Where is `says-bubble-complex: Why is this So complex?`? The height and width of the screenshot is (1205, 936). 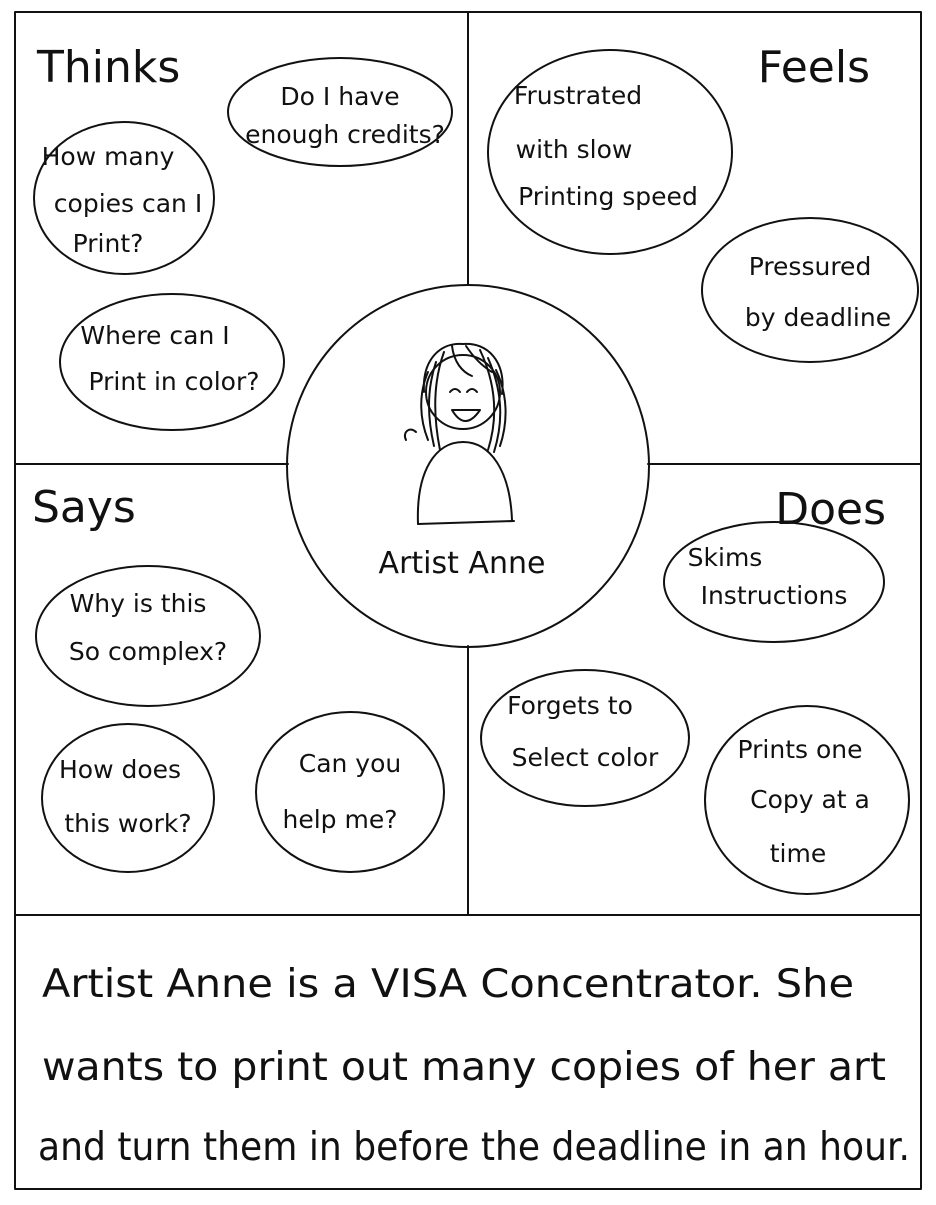 says-bubble-complex: Why is this So complex? is located at coordinates (148, 636).